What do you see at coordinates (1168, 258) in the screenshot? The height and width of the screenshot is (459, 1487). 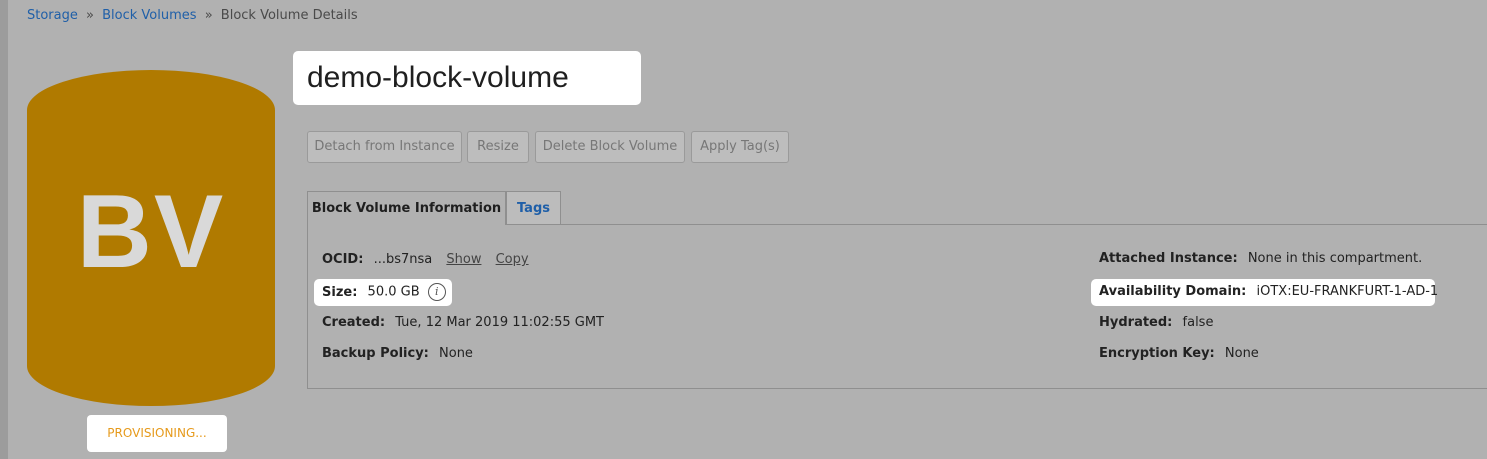 I see `attached-instance-label: Attached Instance:` at bounding box center [1168, 258].